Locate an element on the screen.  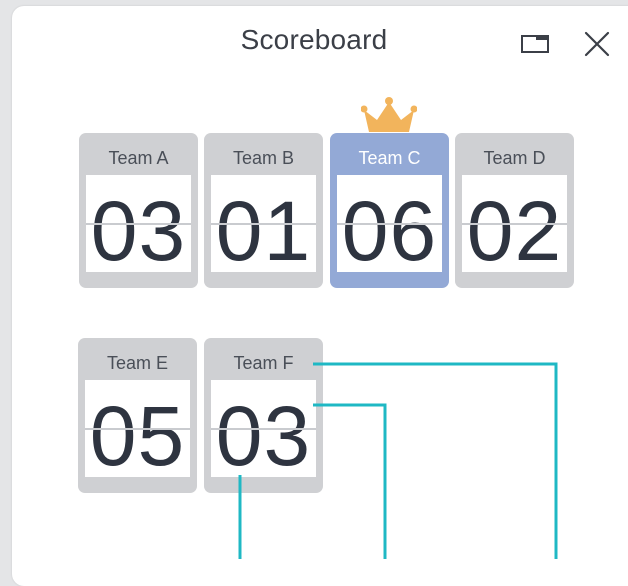
team-name: Team E is located at coordinates (137, 363).